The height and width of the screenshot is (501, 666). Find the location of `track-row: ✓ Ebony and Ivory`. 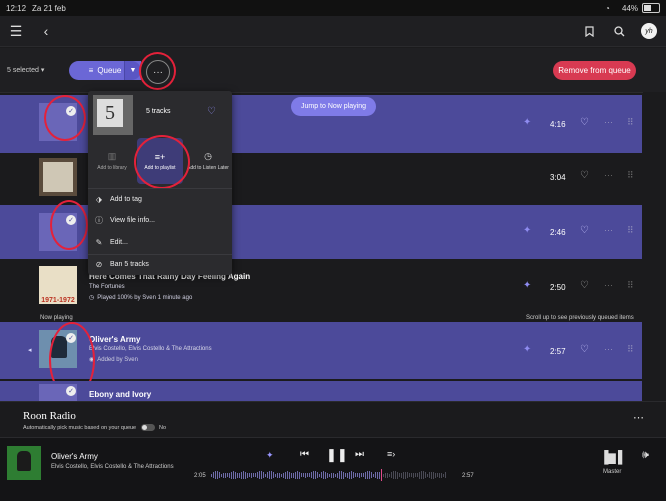

track-row: ✓ Ebony and Ivory is located at coordinates (321, 391).